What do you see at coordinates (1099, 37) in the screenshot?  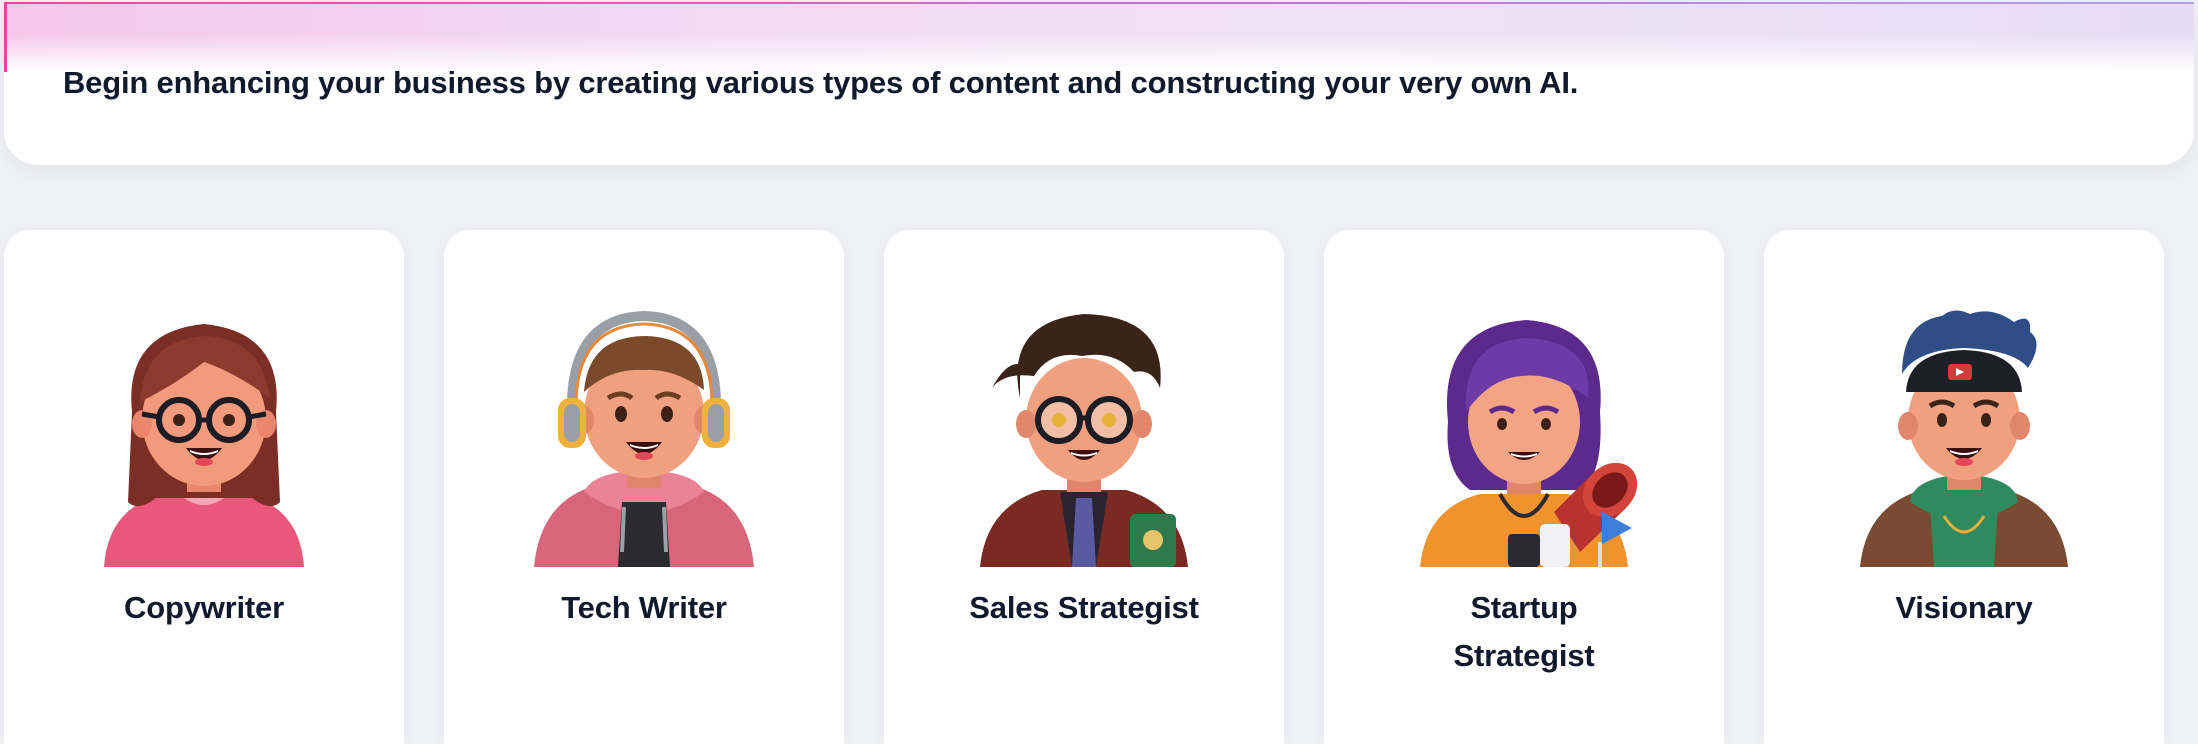 I see `banner-gradient` at bounding box center [1099, 37].